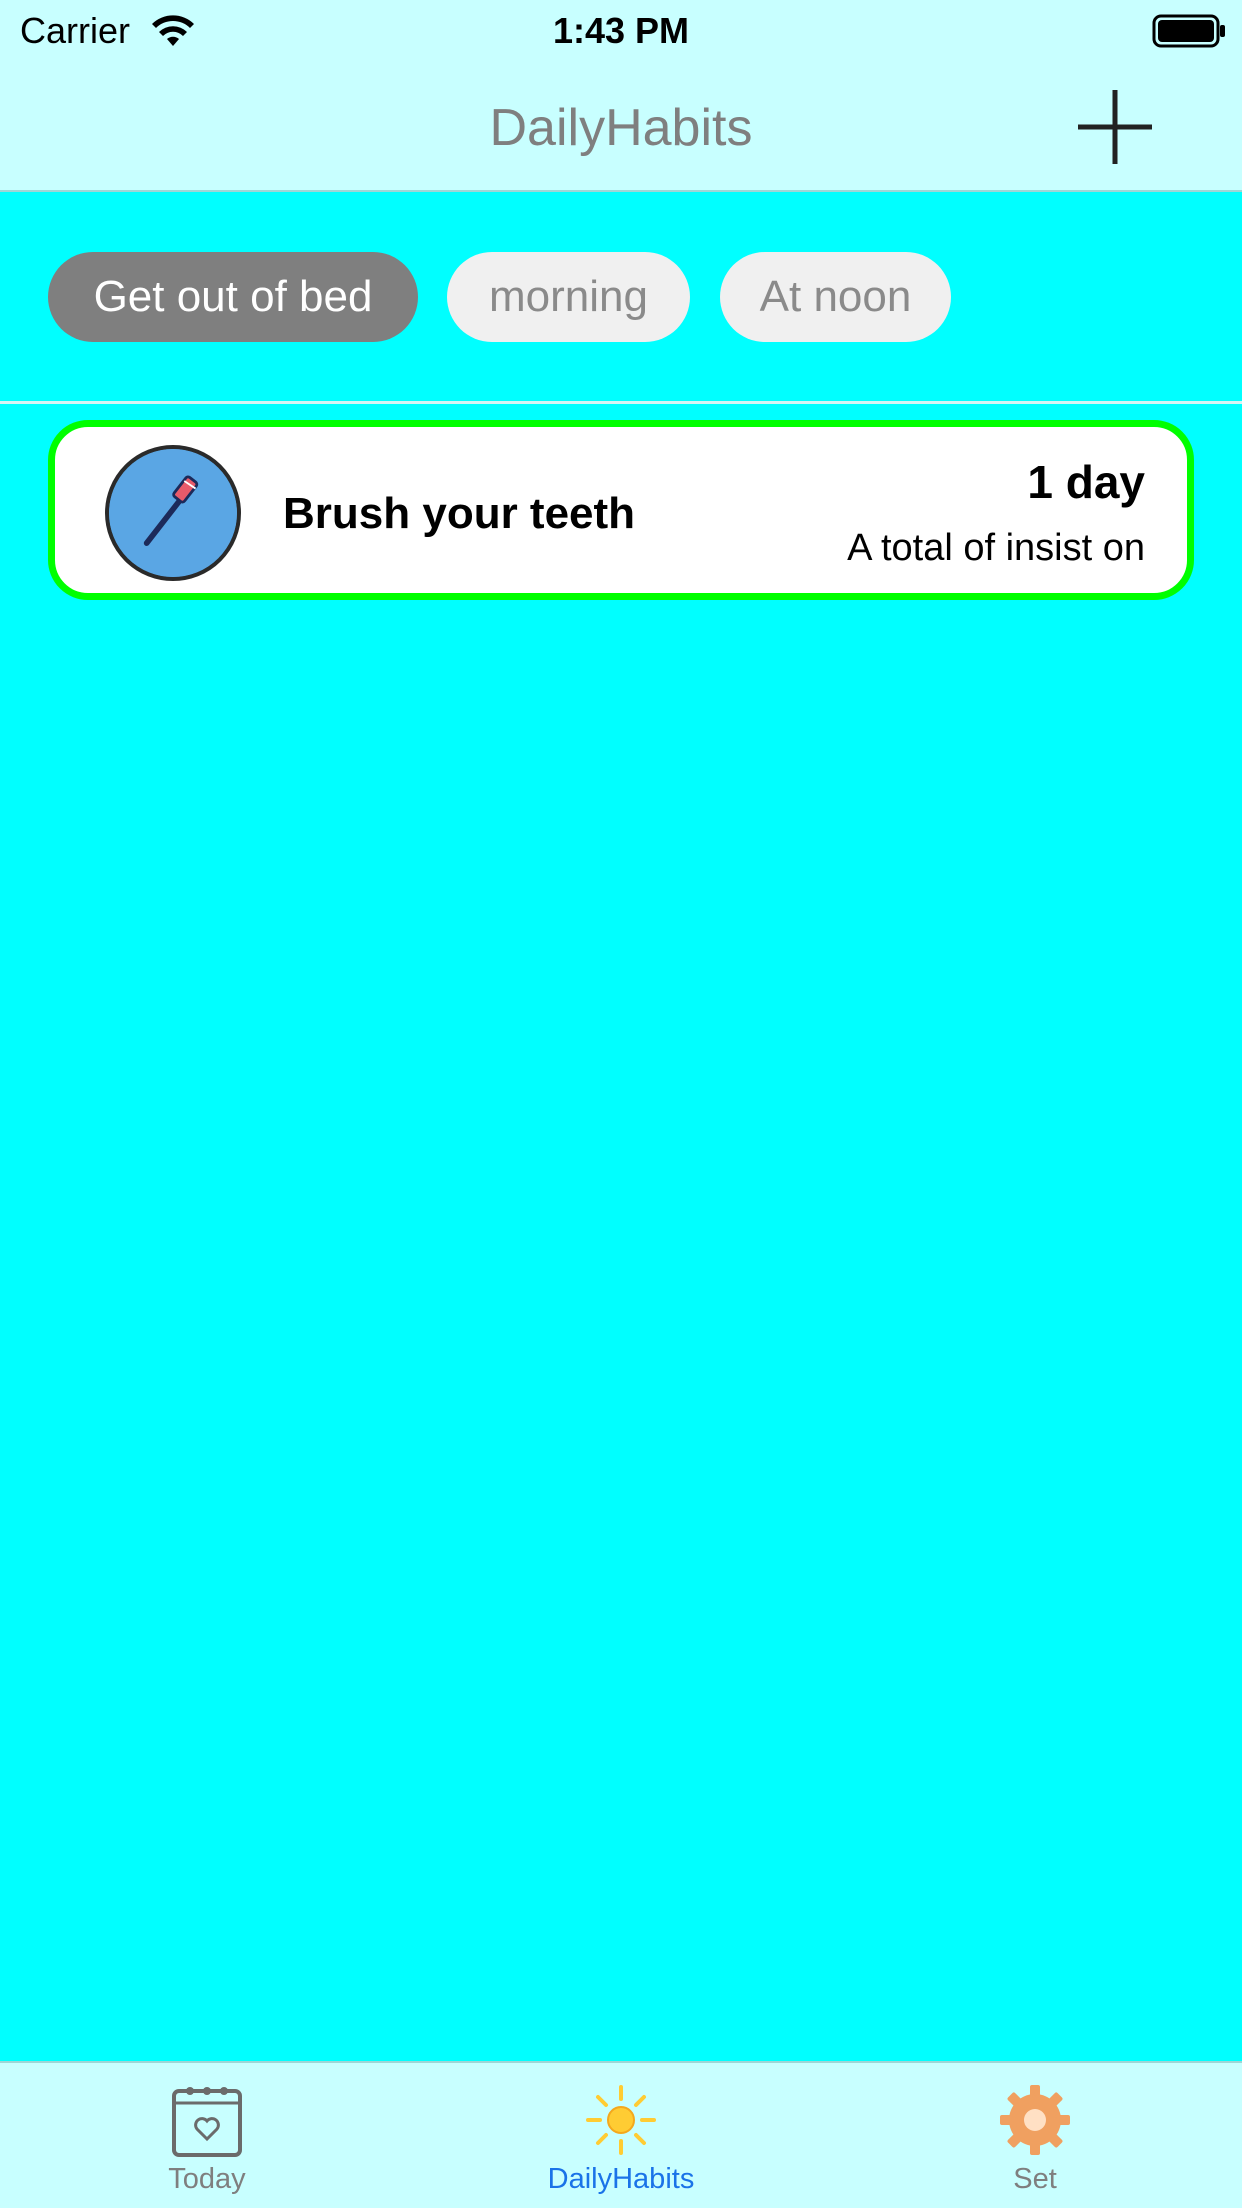 The width and height of the screenshot is (1242, 2208). I want to click on divider, so click(621, 402).